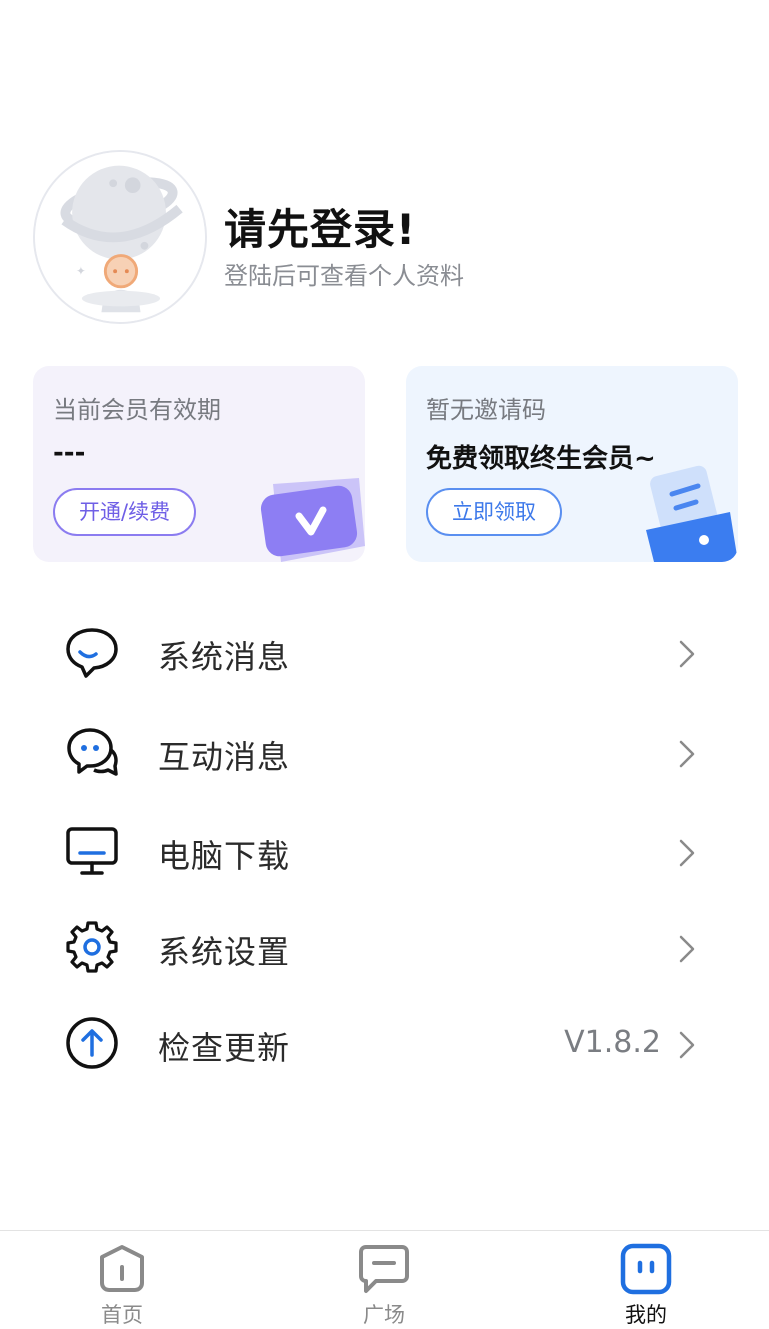 The width and height of the screenshot is (769, 1329). I want to click on membership-label: 当前会员有效期, so click(137, 410).